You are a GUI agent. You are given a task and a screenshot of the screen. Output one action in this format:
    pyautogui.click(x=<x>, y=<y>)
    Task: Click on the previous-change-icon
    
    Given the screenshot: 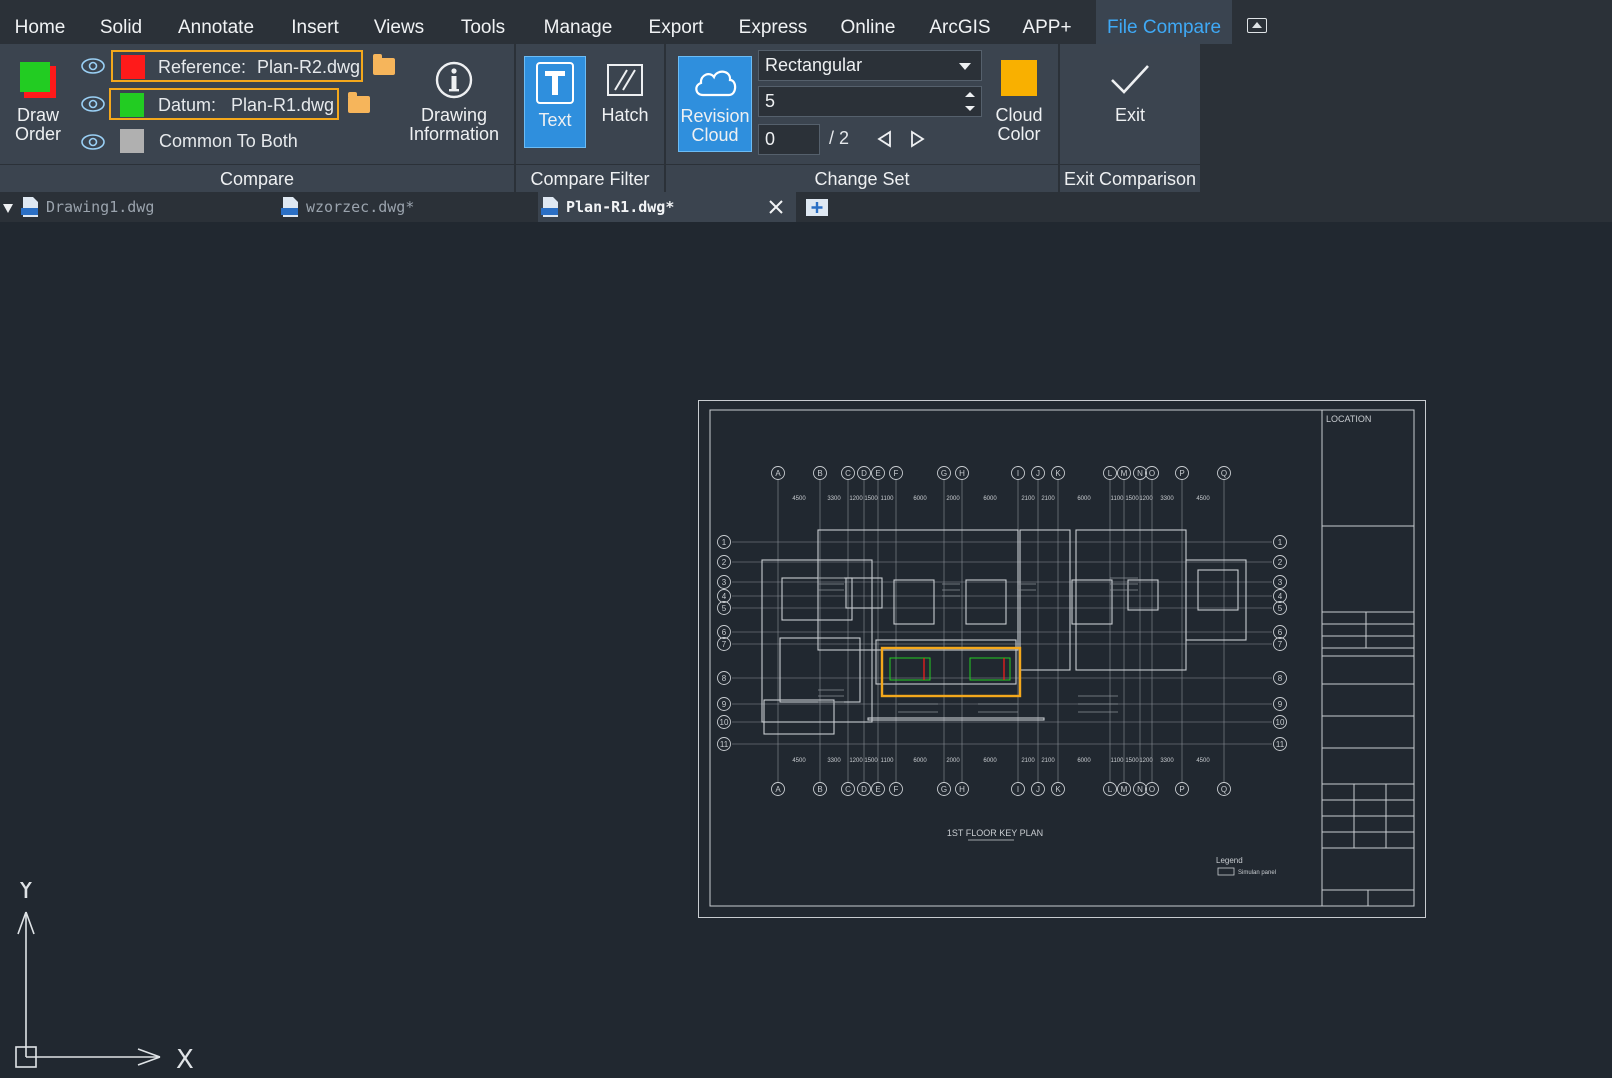 What is the action you would take?
    pyautogui.click(x=885, y=139)
    